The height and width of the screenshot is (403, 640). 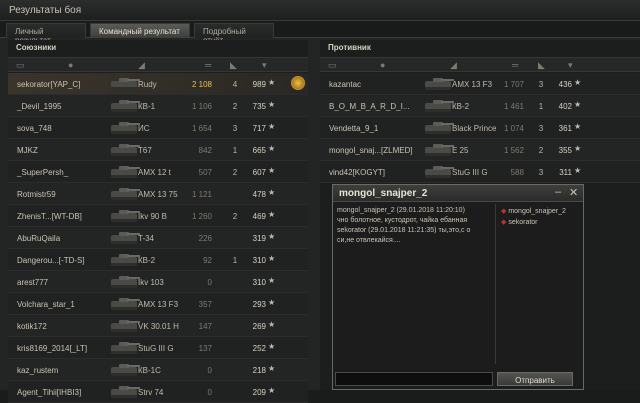 I want to click on medal-icon, so click(x=298, y=83).